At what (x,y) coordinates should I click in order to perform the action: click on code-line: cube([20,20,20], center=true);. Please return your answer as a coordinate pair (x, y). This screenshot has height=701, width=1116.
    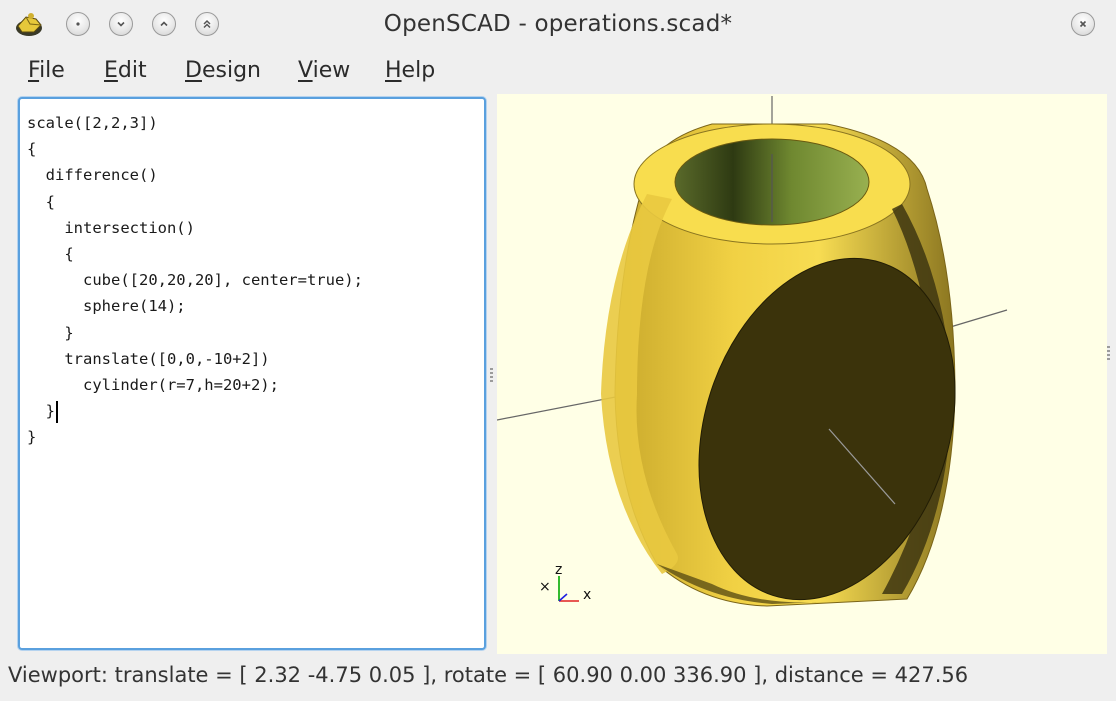
    Looking at the image, I should click on (195, 280).